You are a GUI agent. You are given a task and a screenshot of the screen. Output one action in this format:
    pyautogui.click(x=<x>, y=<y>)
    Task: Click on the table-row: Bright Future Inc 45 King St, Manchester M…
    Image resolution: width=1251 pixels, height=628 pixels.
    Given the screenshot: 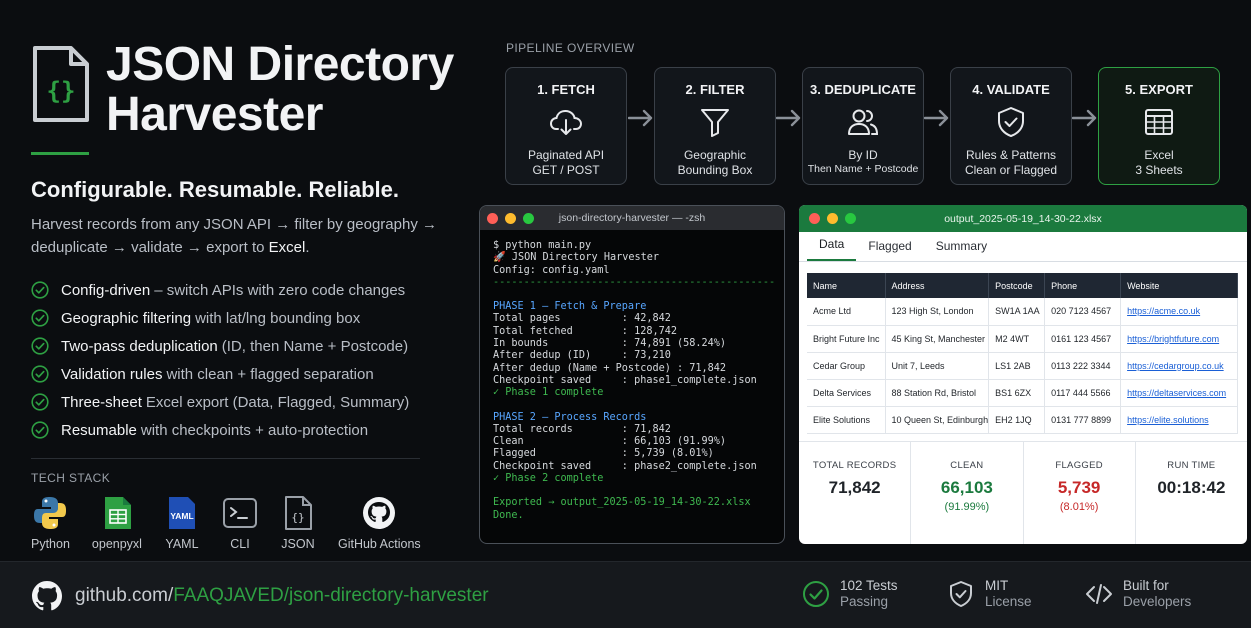 What is the action you would take?
    pyautogui.click(x=1022, y=339)
    